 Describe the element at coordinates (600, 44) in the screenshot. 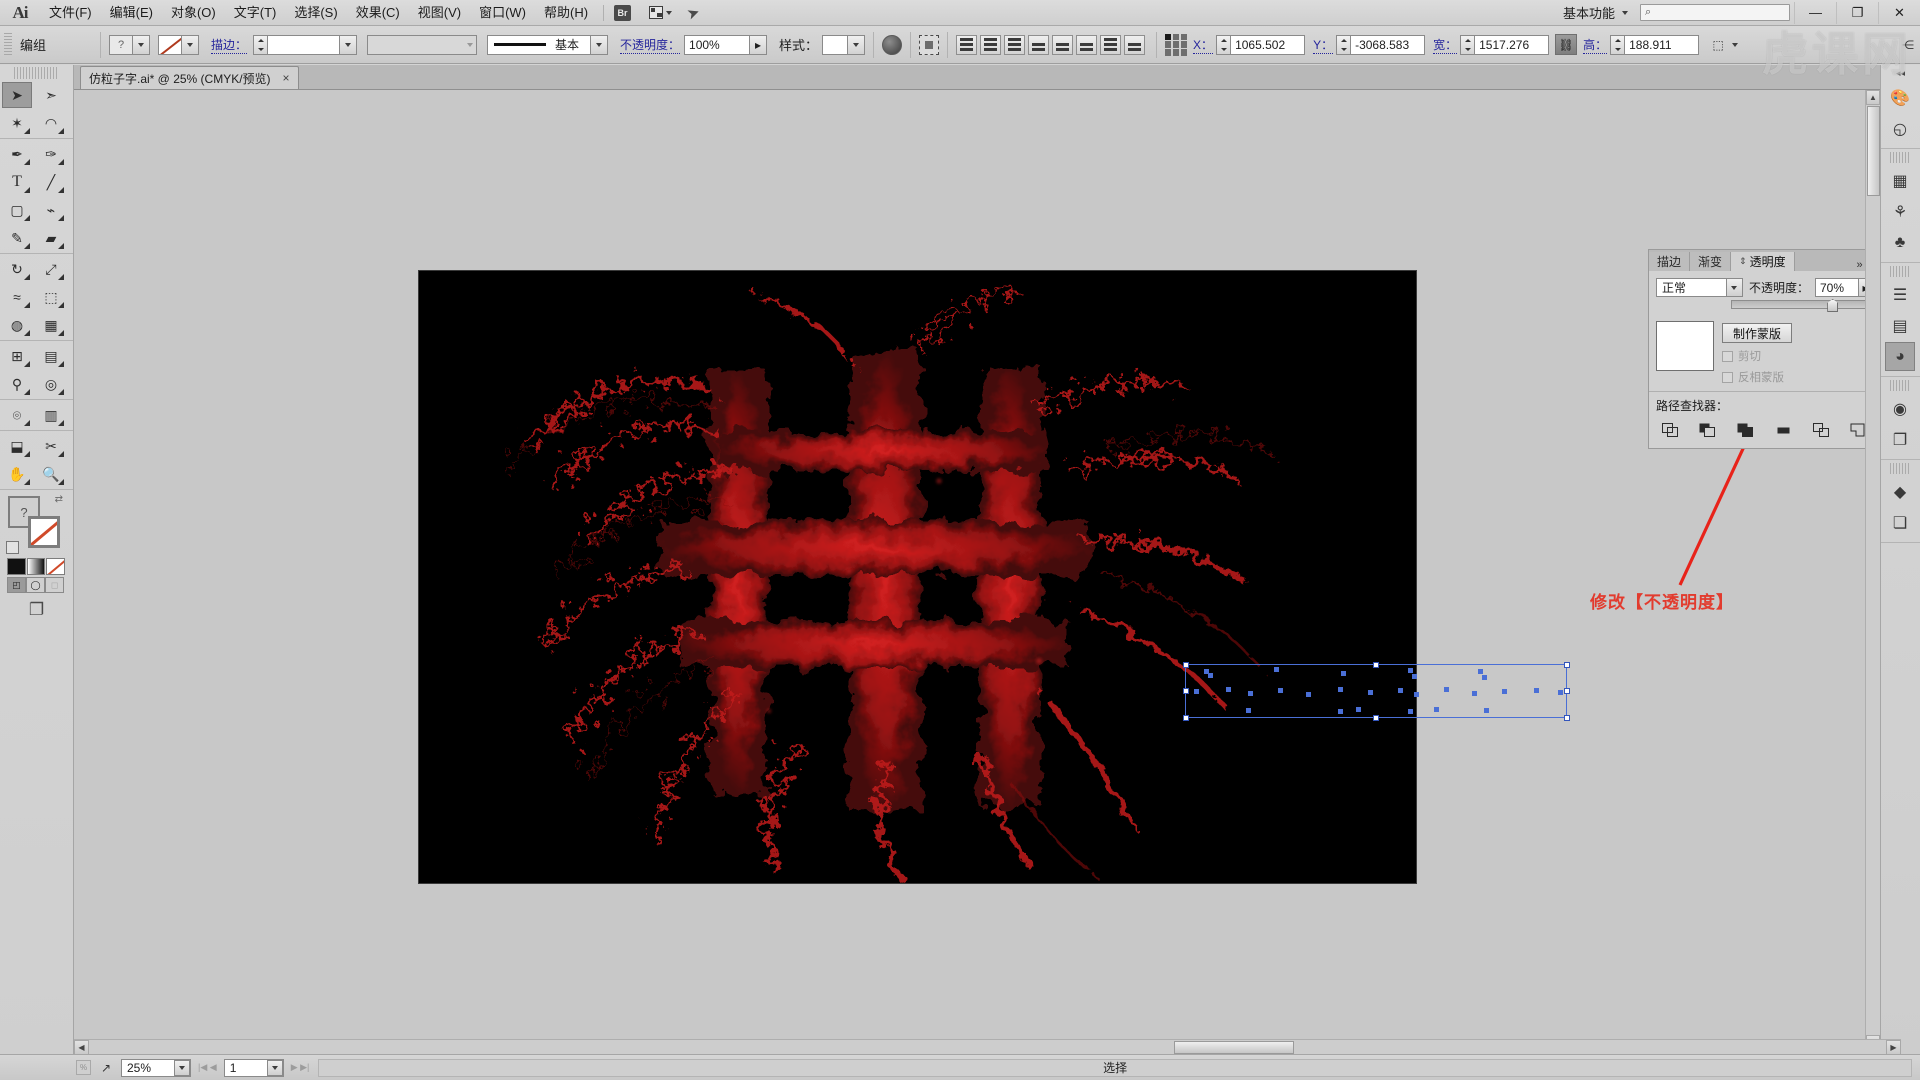

I see `brush-chevron-down-icon` at that location.